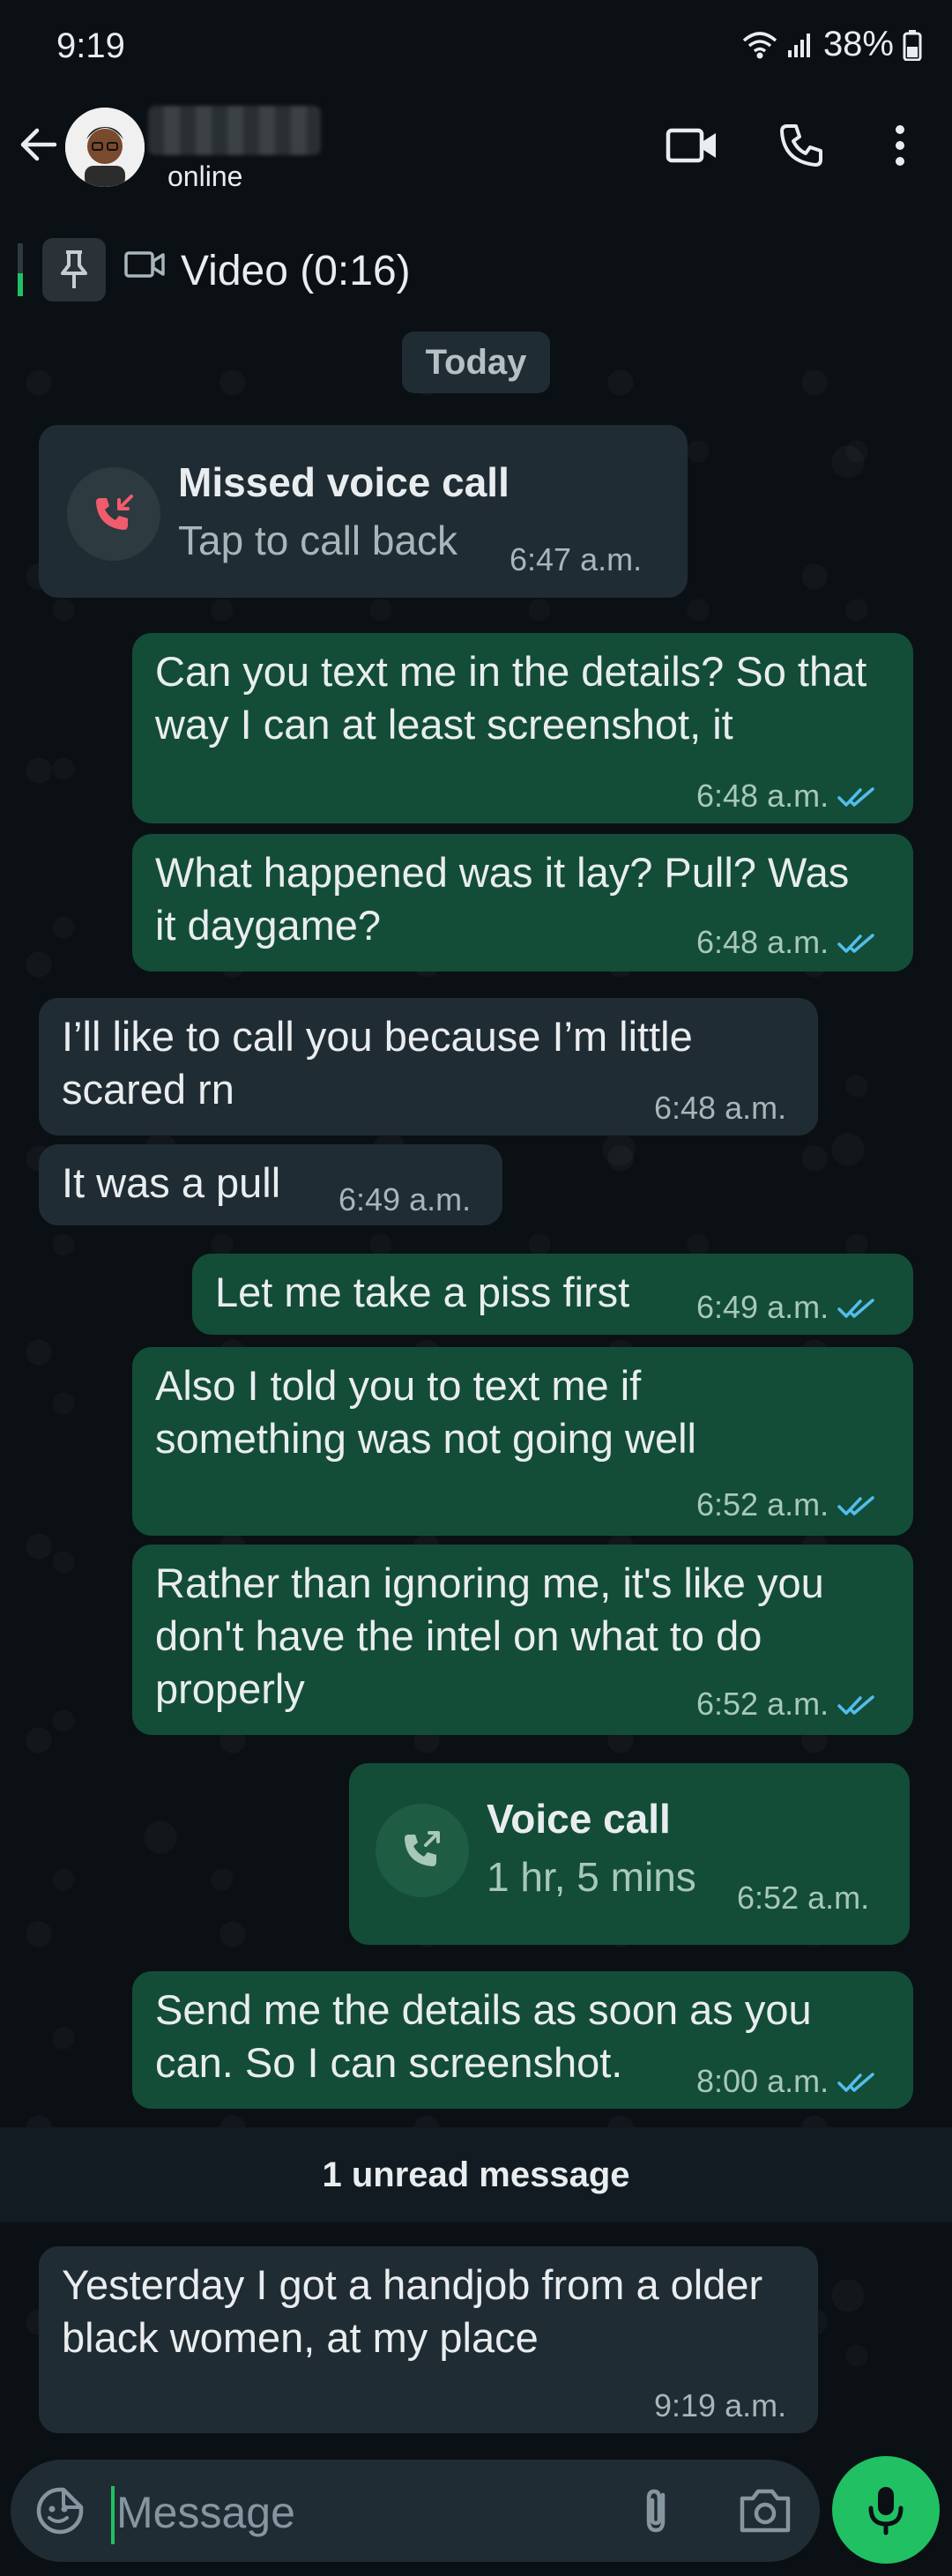 This screenshot has width=952, height=2576. What do you see at coordinates (798, 45) in the screenshot?
I see `signal-icon` at bounding box center [798, 45].